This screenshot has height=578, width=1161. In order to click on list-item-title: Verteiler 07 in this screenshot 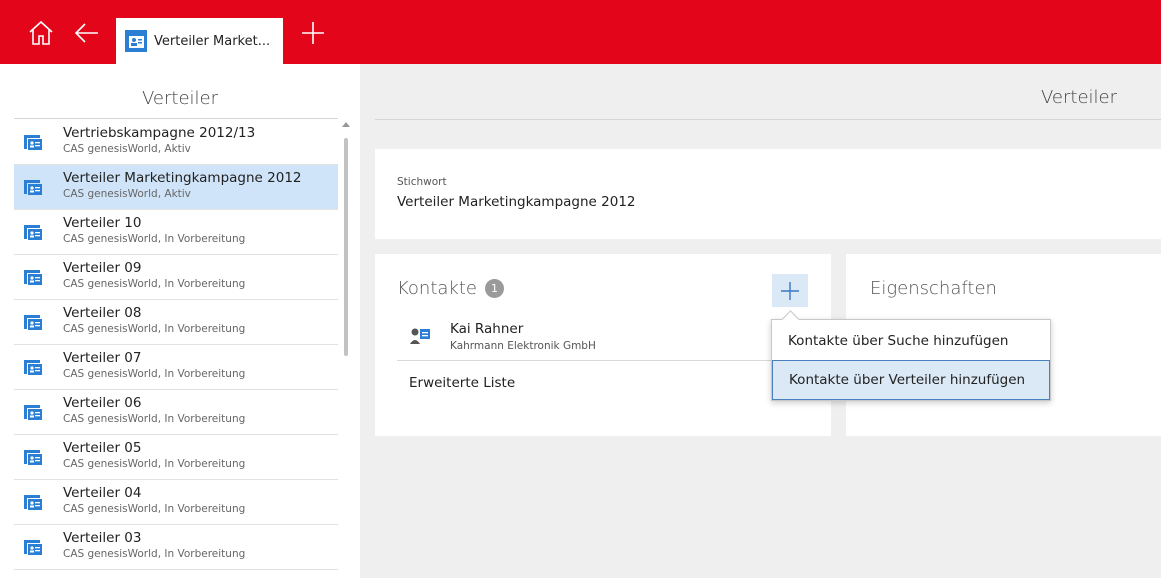, I will do `click(102, 358)`.